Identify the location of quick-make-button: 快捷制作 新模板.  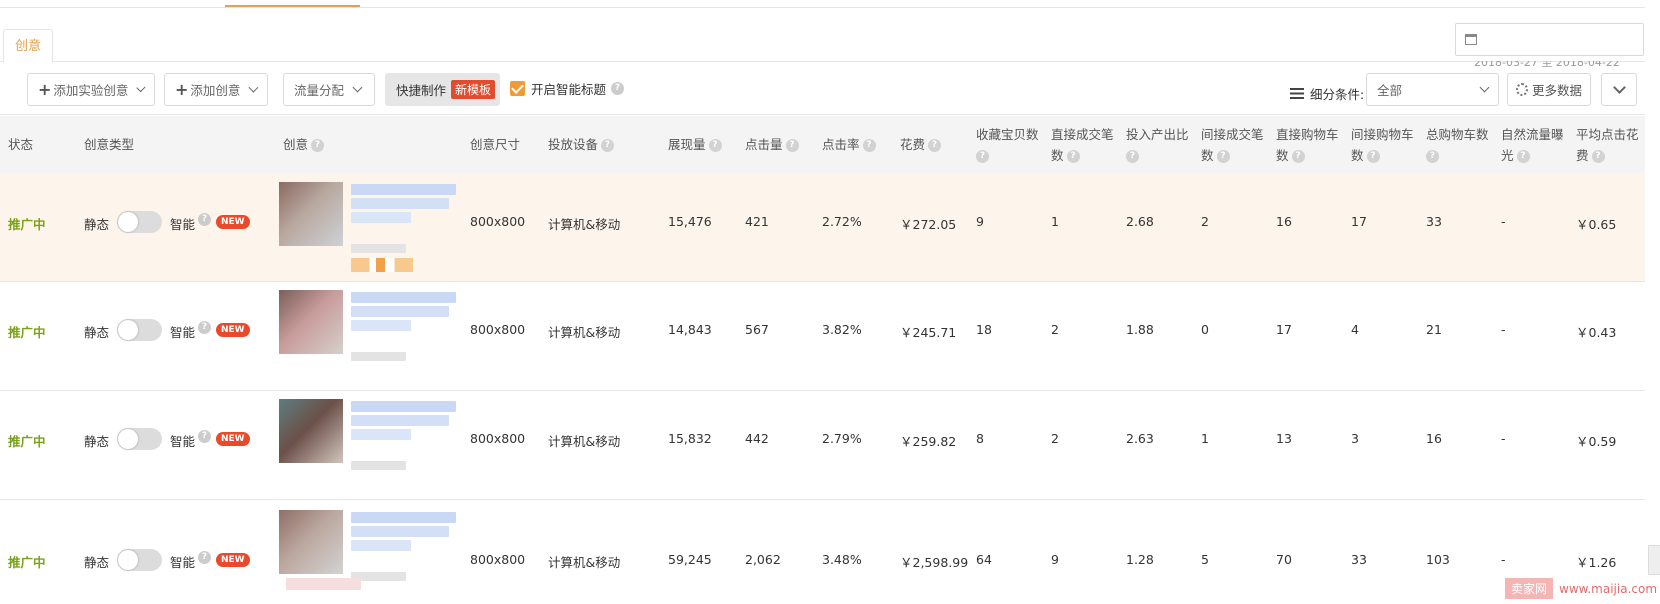
(442, 89).